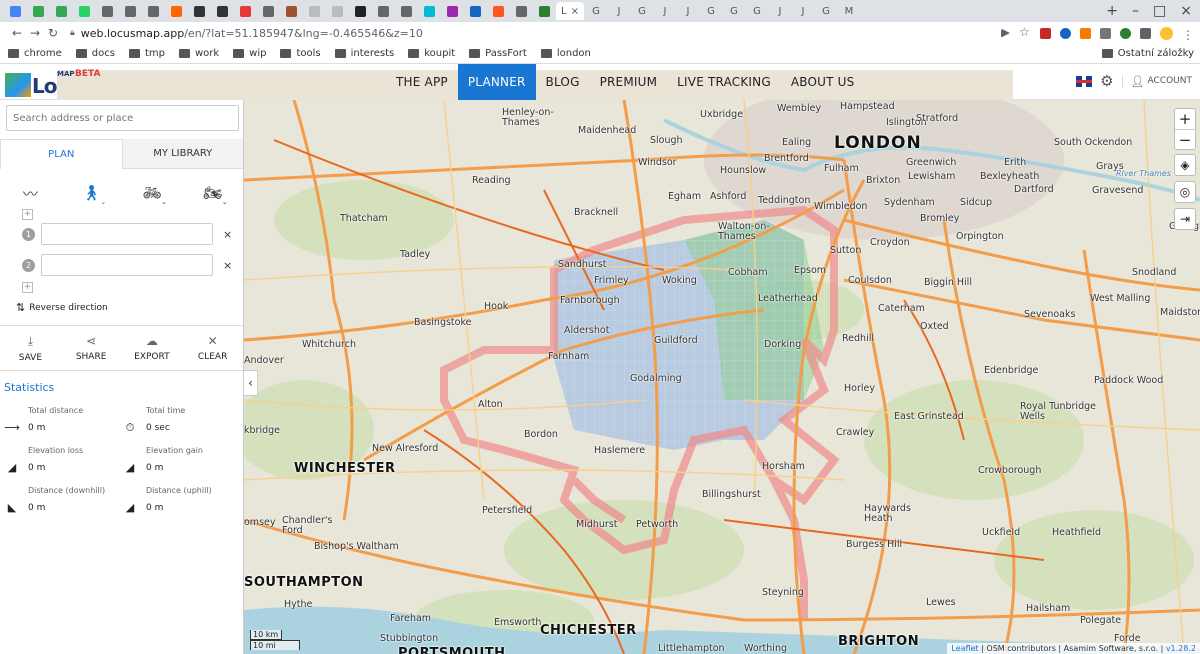  What do you see at coordinates (1147, 53) in the screenshot?
I see `bookmark-other: Ostatní záložky` at bounding box center [1147, 53].